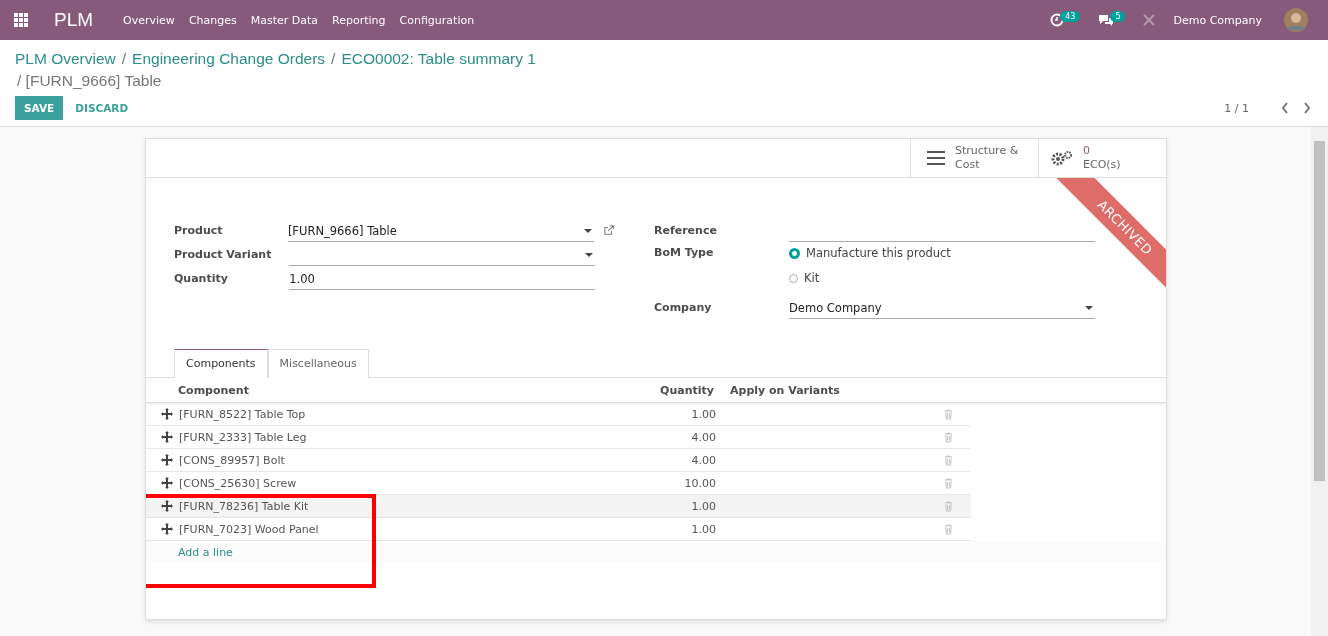 Image resolution: width=1328 pixels, height=636 pixels. What do you see at coordinates (149, 20) in the screenshot?
I see `menu-item: Overview` at bounding box center [149, 20].